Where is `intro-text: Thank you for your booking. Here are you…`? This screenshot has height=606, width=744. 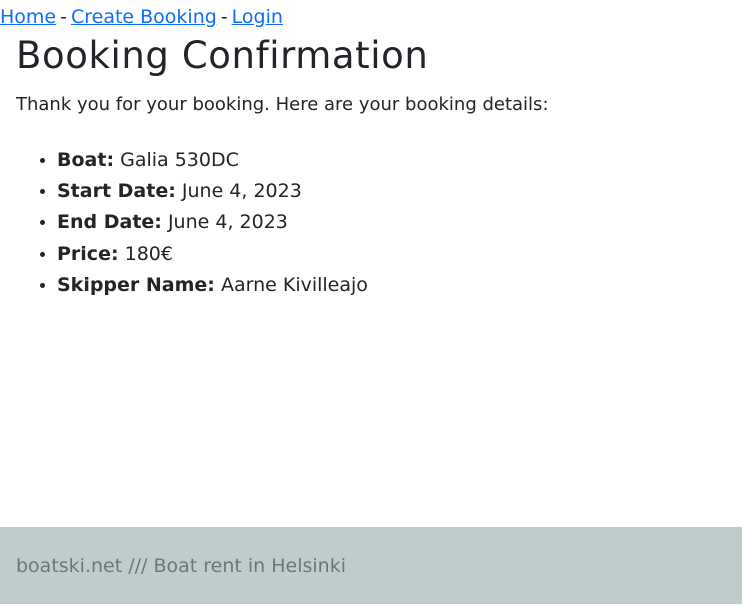 intro-text: Thank you for your booking. Here are you… is located at coordinates (282, 104).